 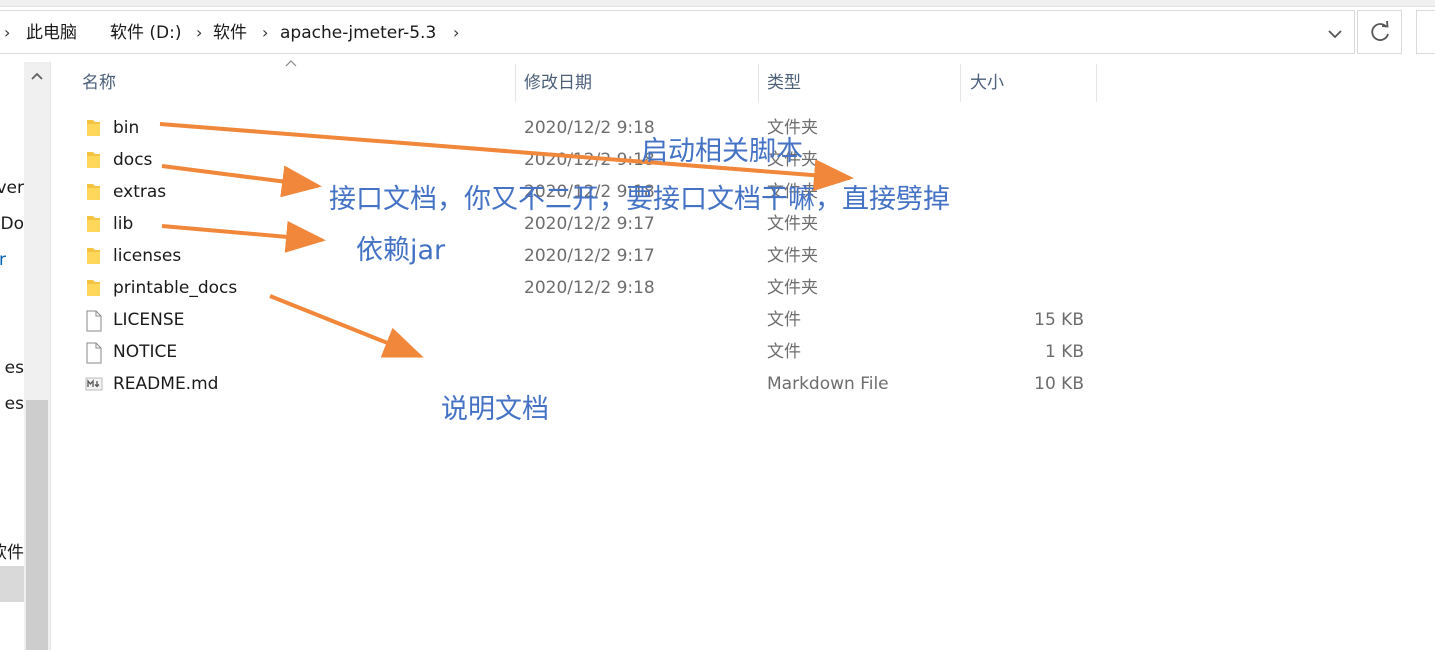 What do you see at coordinates (722, 151) in the screenshot?
I see `annotation-bin: 启动相关脚本` at bounding box center [722, 151].